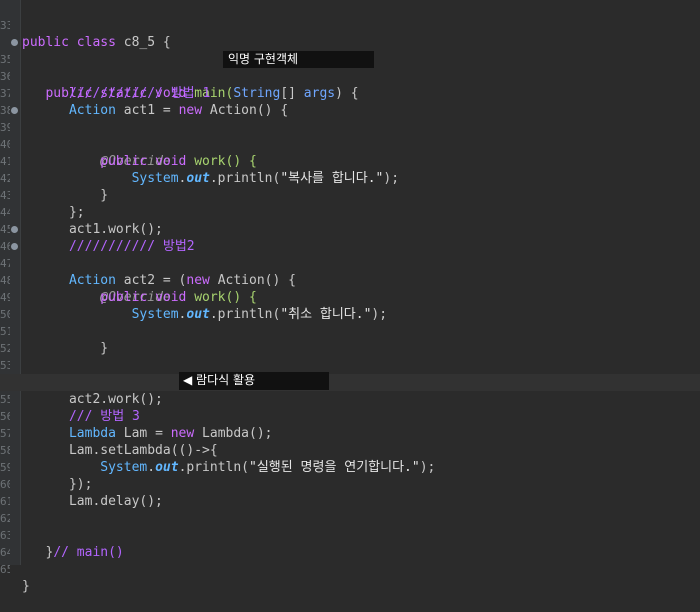  I want to click on code-line: 65 }, so click(350, 569).